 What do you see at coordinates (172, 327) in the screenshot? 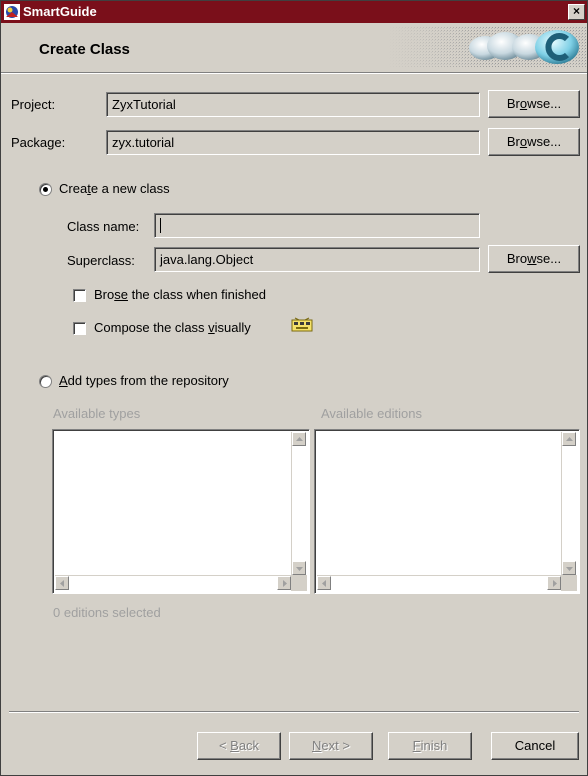
I see `compose-visually-label: Compose the class visually` at bounding box center [172, 327].